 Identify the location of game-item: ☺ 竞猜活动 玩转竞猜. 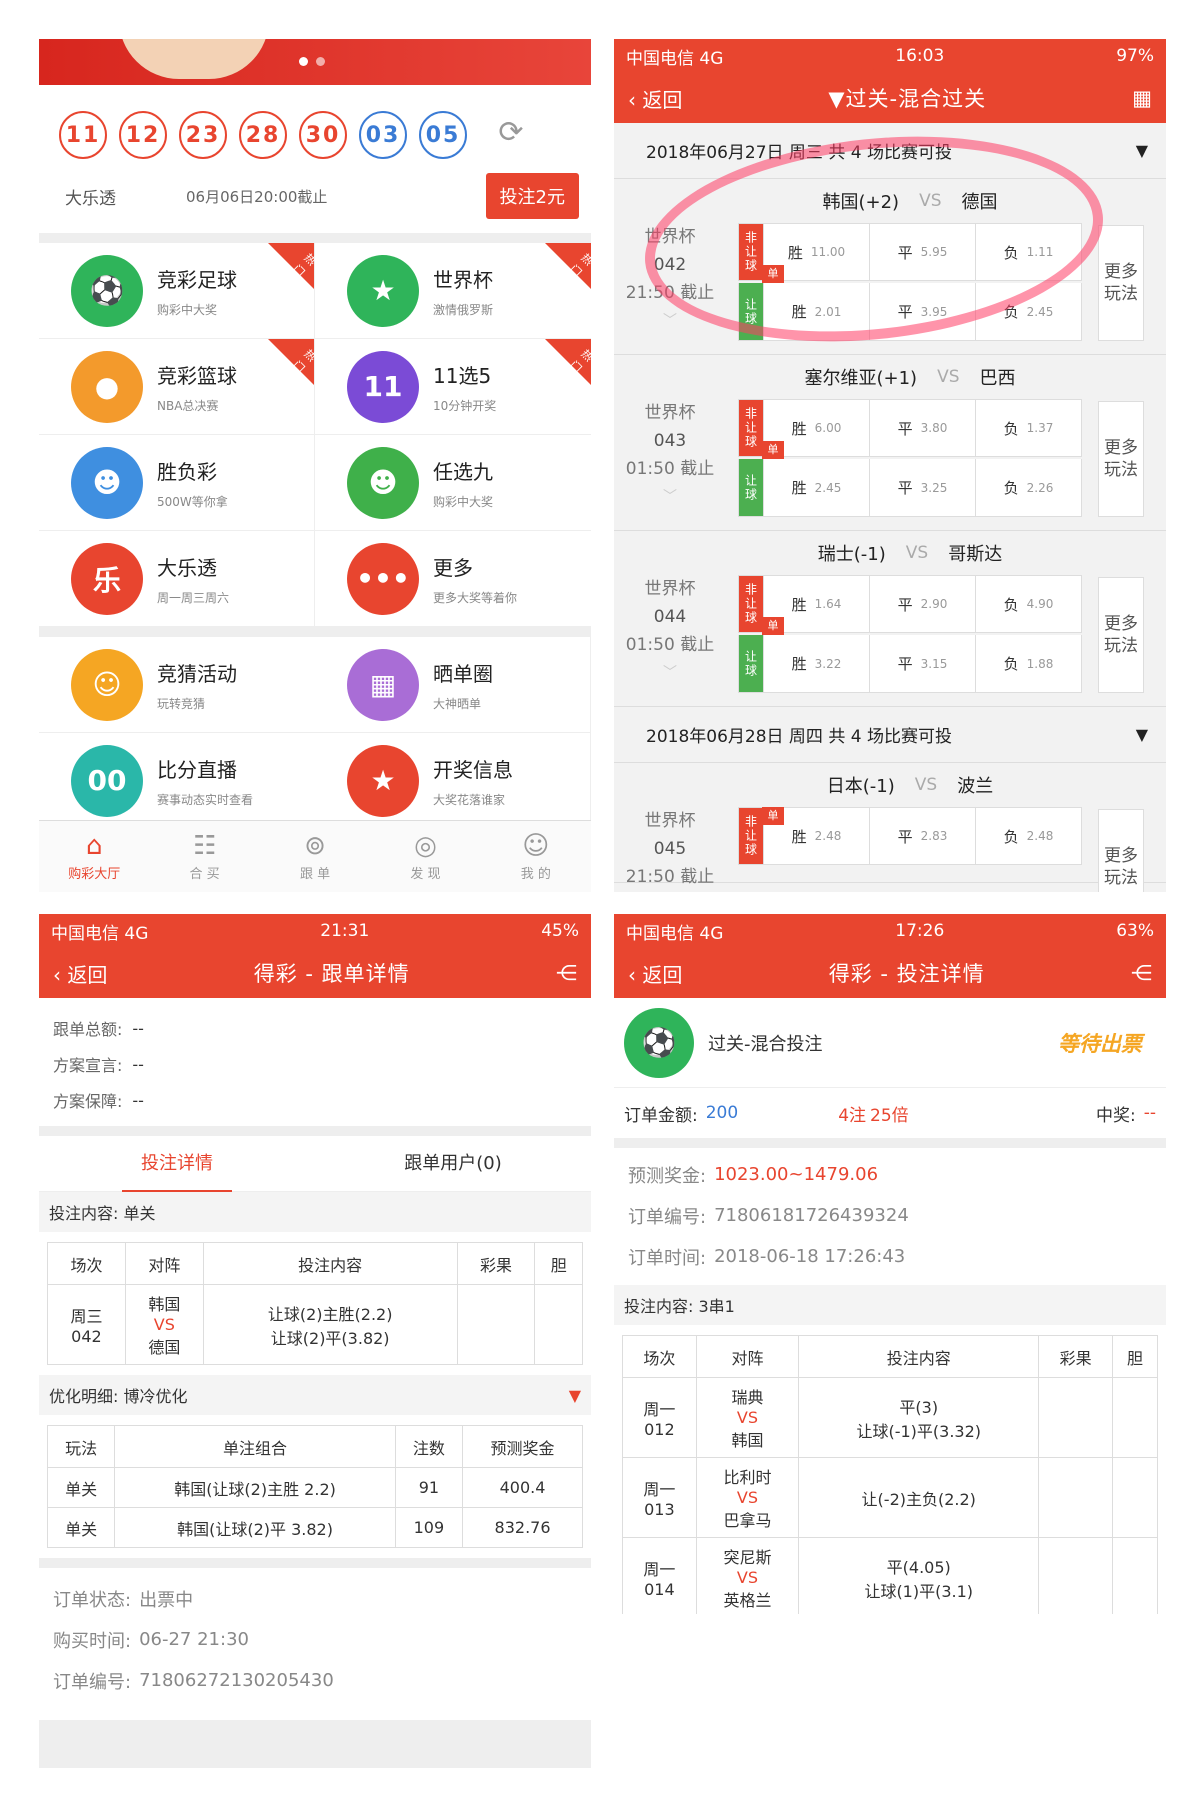
(177, 685).